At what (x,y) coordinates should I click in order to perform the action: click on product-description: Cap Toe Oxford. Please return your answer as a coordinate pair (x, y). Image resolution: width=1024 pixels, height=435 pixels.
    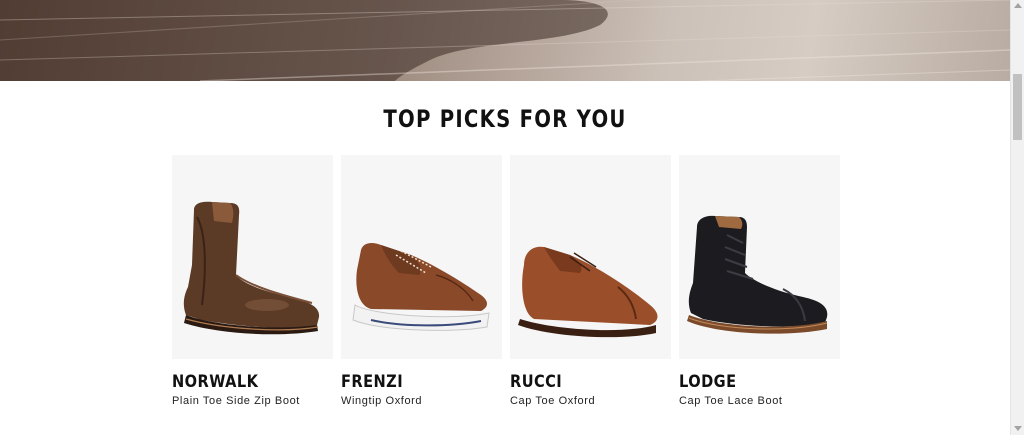
    Looking at the image, I should click on (553, 401).